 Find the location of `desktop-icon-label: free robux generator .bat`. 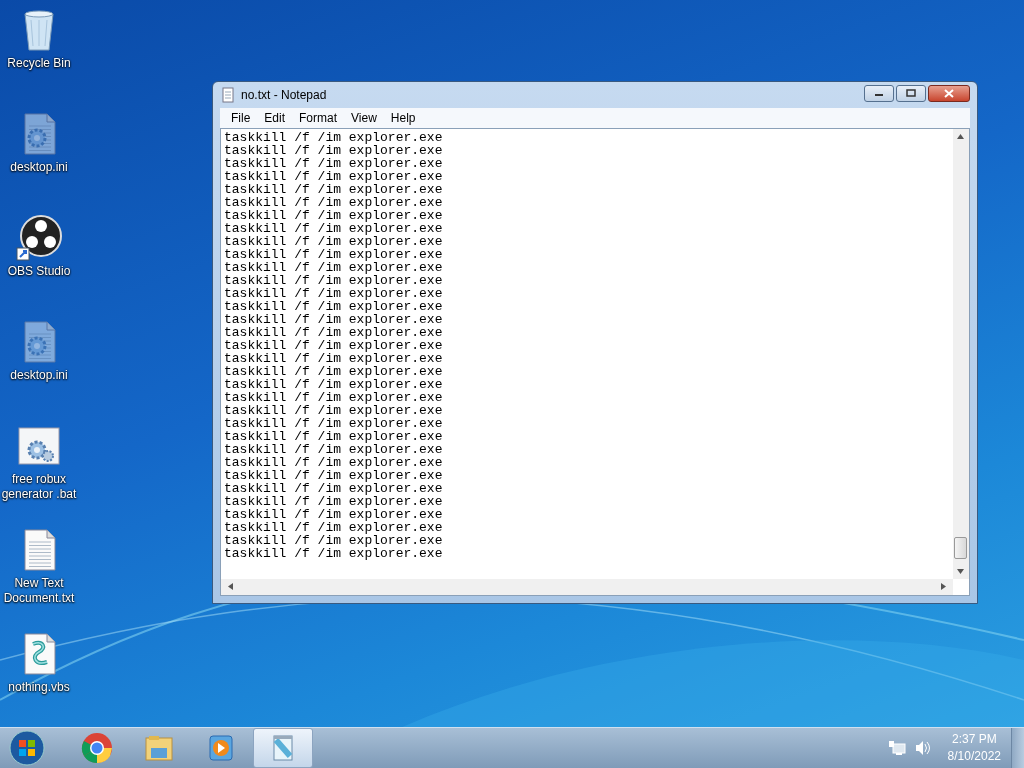

desktop-icon-label: free robux generator .bat is located at coordinates (39, 487).